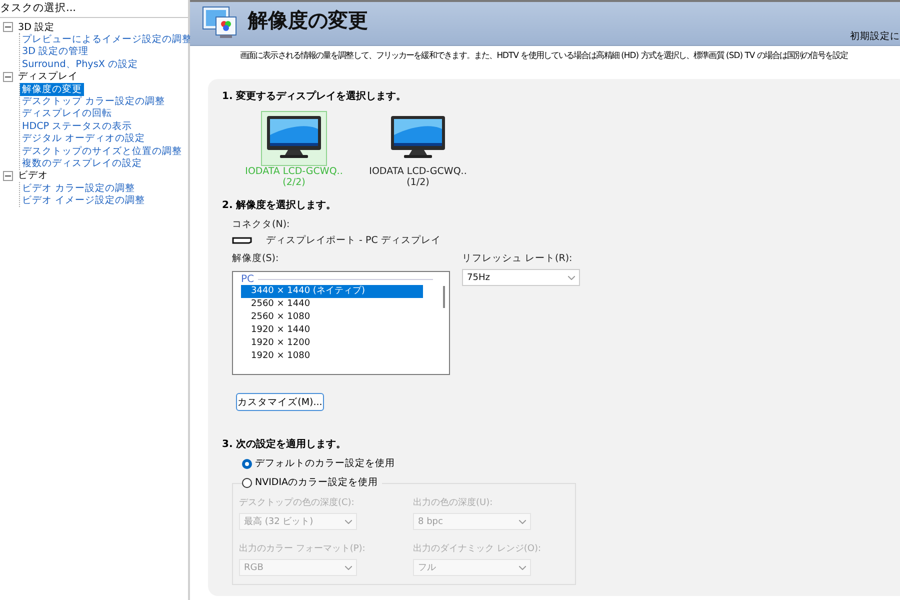  What do you see at coordinates (297, 502) in the screenshot?
I see `field-label: デスクトップの色の深度(C):` at bounding box center [297, 502].